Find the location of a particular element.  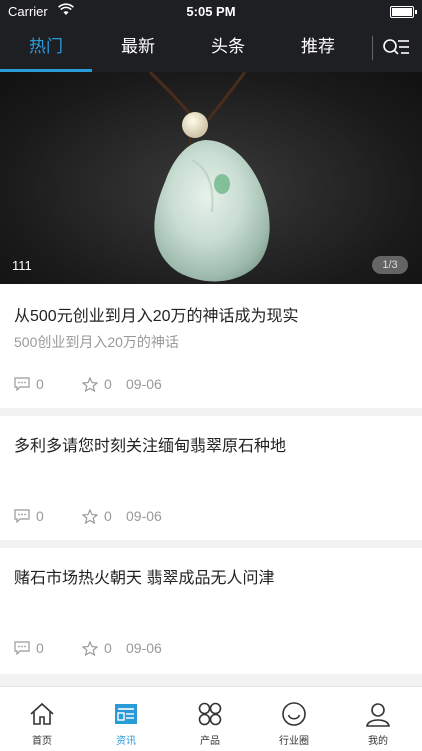

status-time: 5:05 PM is located at coordinates (211, 11).